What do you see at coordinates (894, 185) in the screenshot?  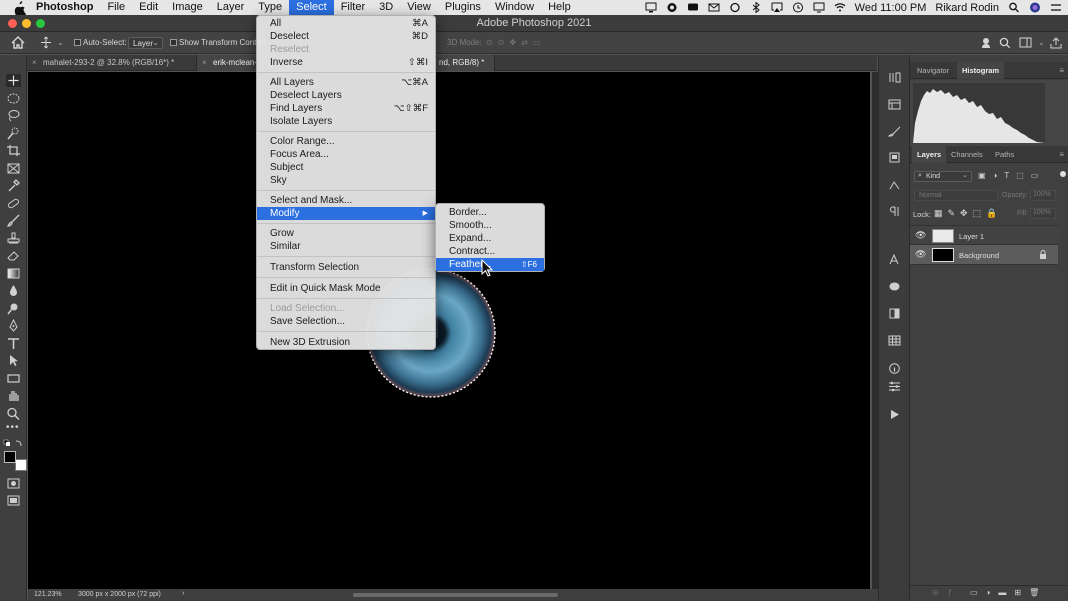 I see `paths-icon` at bounding box center [894, 185].